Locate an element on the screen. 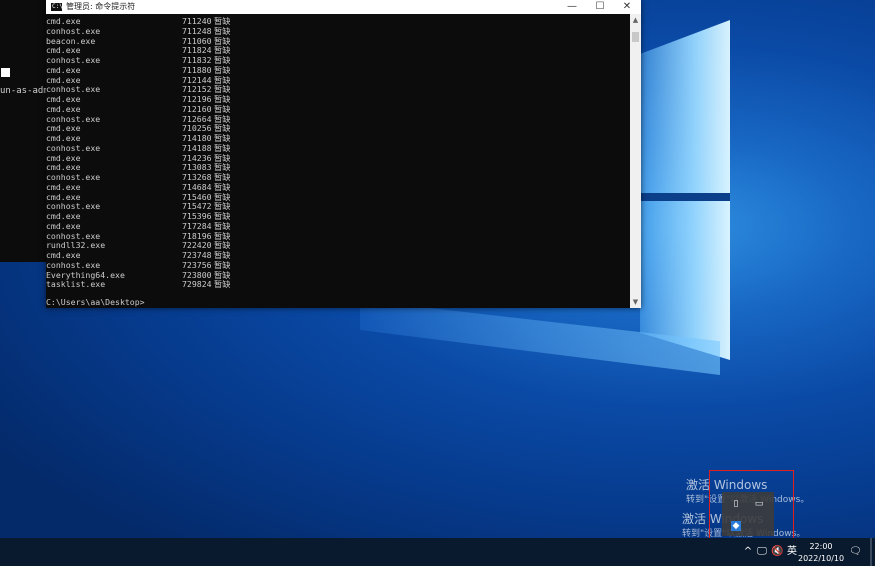  scroll-down-arrow-icon: ▼ is located at coordinates (635, 302).